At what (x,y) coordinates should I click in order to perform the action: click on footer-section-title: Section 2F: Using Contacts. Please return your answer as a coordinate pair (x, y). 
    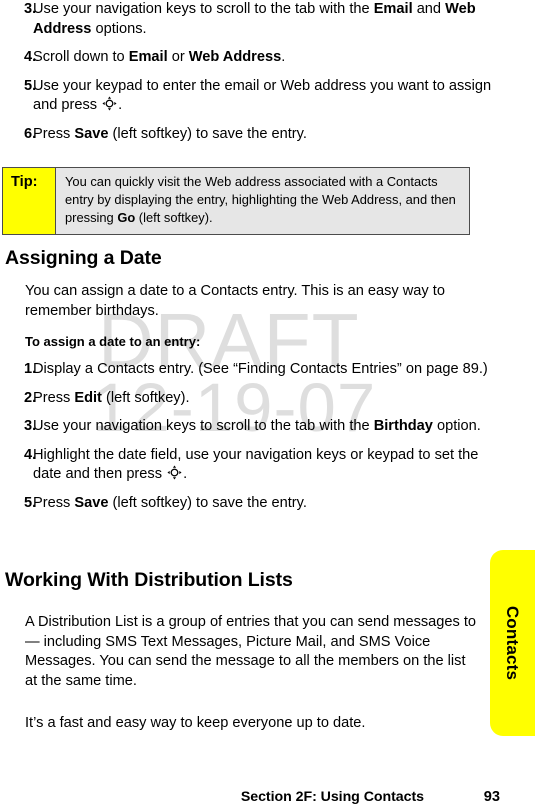
    Looking at the image, I should click on (332, 797).